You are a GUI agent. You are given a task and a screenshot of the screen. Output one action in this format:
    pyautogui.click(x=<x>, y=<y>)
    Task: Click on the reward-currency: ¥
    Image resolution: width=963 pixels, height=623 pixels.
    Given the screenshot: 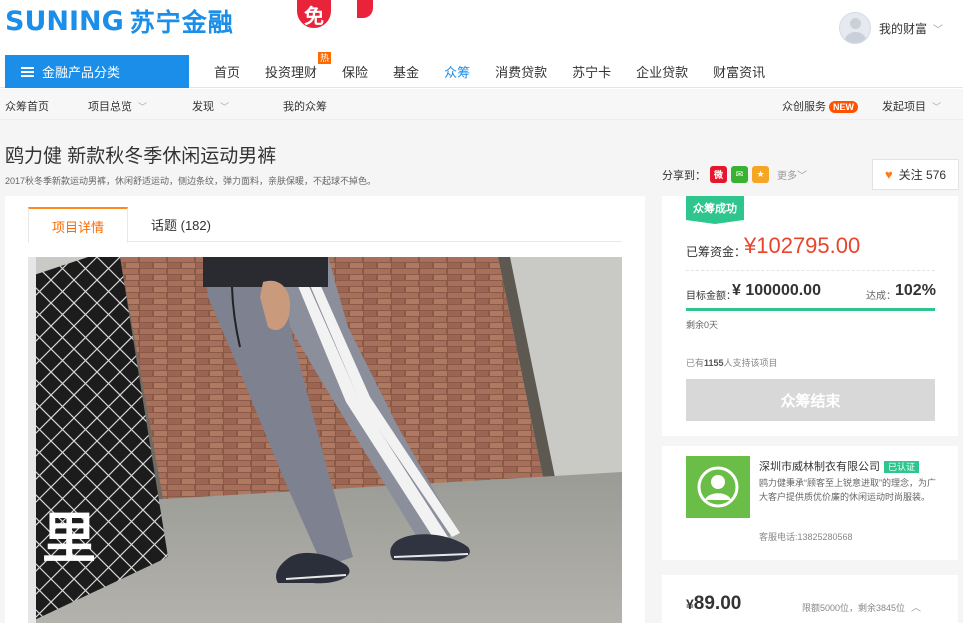 What is the action you would take?
    pyautogui.click(x=690, y=604)
    